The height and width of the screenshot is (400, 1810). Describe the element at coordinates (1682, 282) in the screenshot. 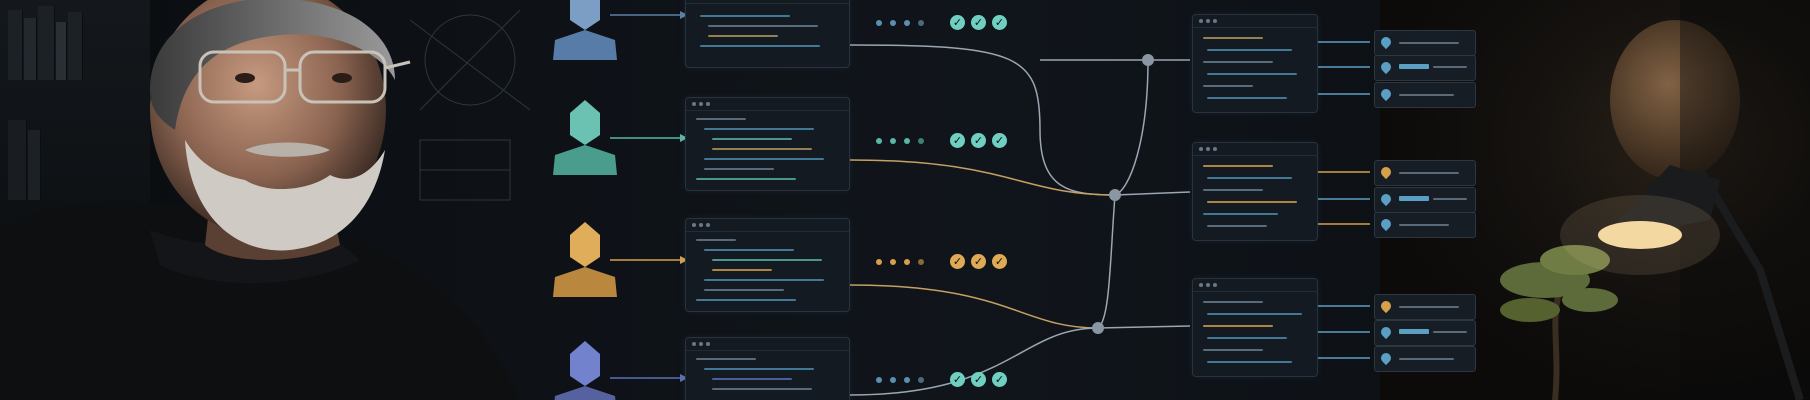

I see `desk-lamp-icon` at that location.